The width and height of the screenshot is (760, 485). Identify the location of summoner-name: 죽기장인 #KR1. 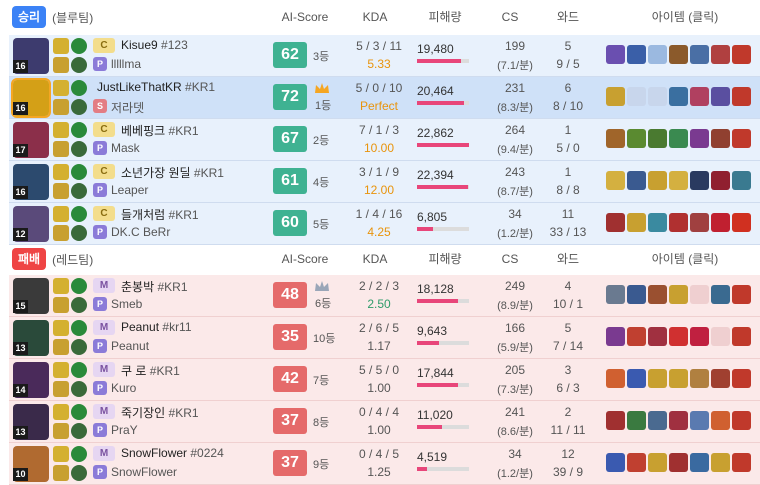
(160, 412).